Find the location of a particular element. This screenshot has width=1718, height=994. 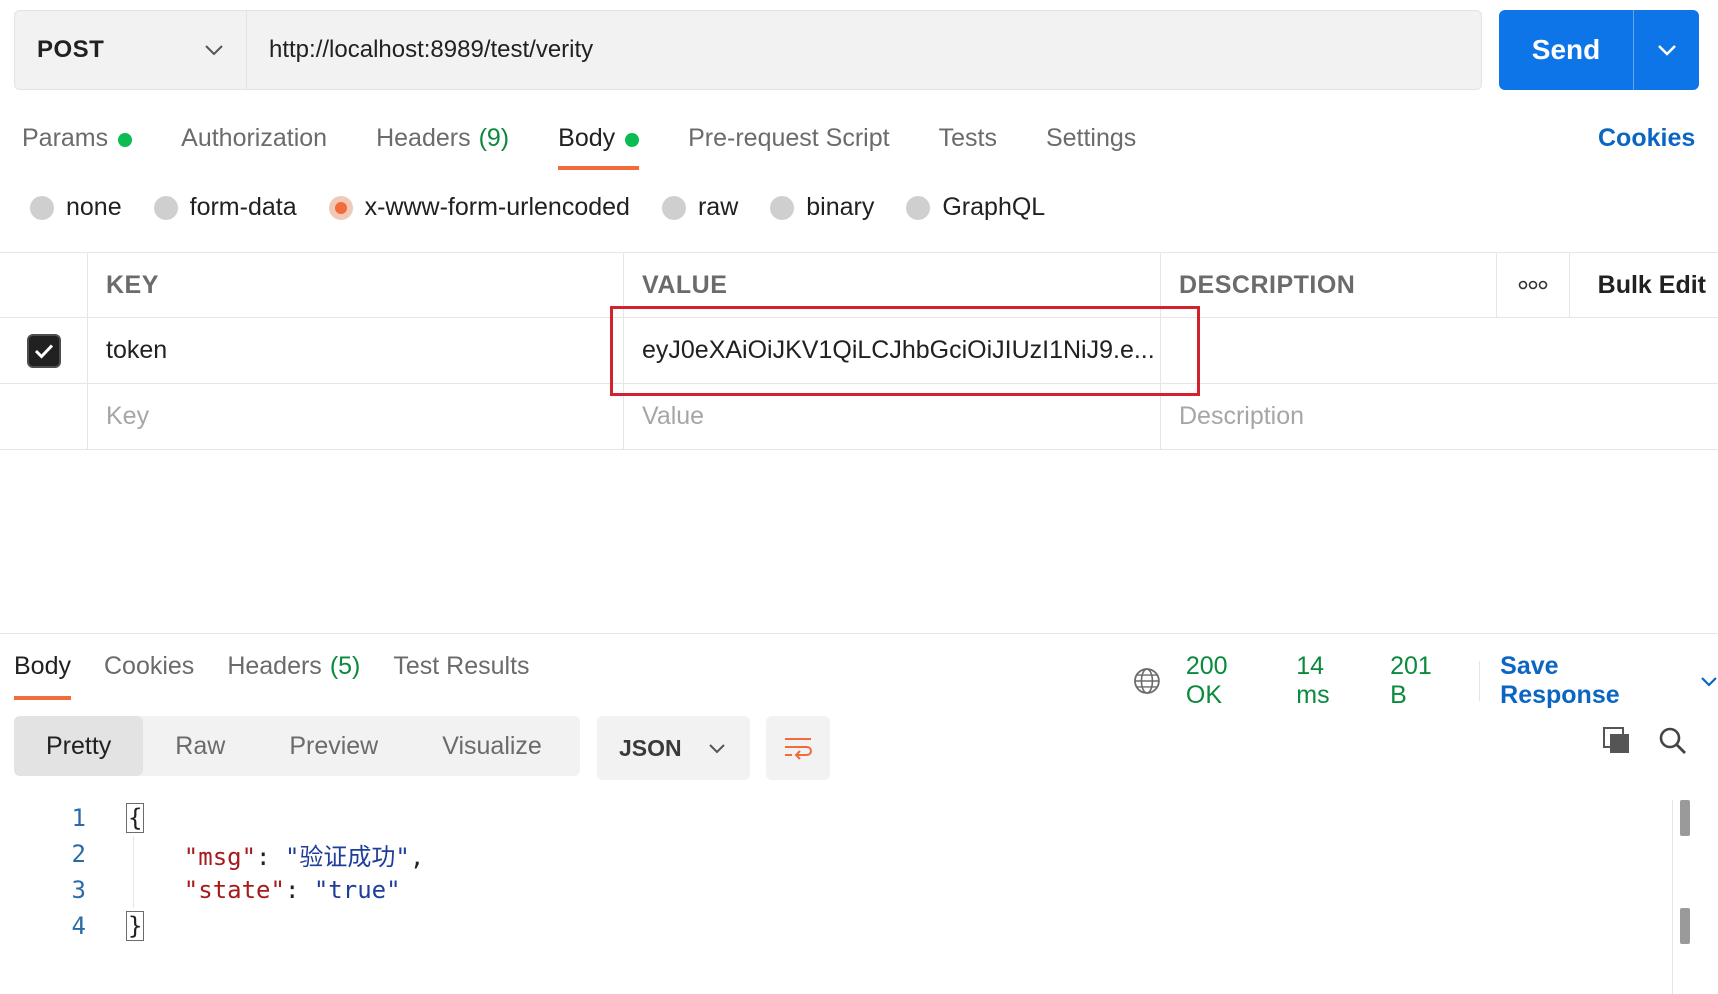

save-response-label: Save Response is located at coordinates (1560, 680).